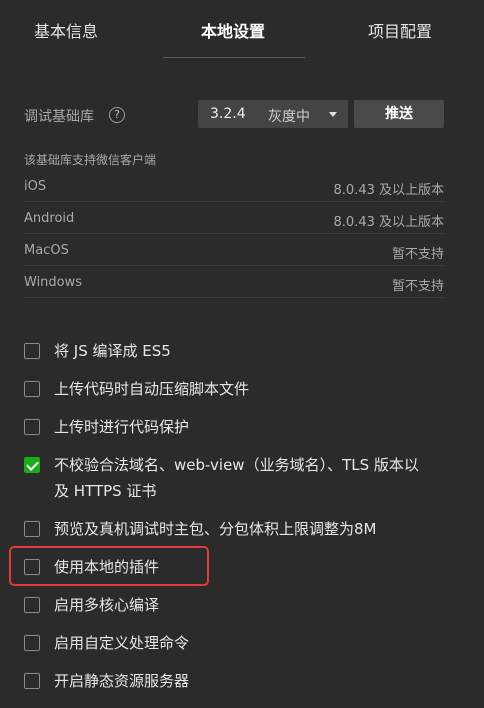 This screenshot has width=484, height=708. I want to click on debug-lib-label: 调试基础库, so click(59, 117).